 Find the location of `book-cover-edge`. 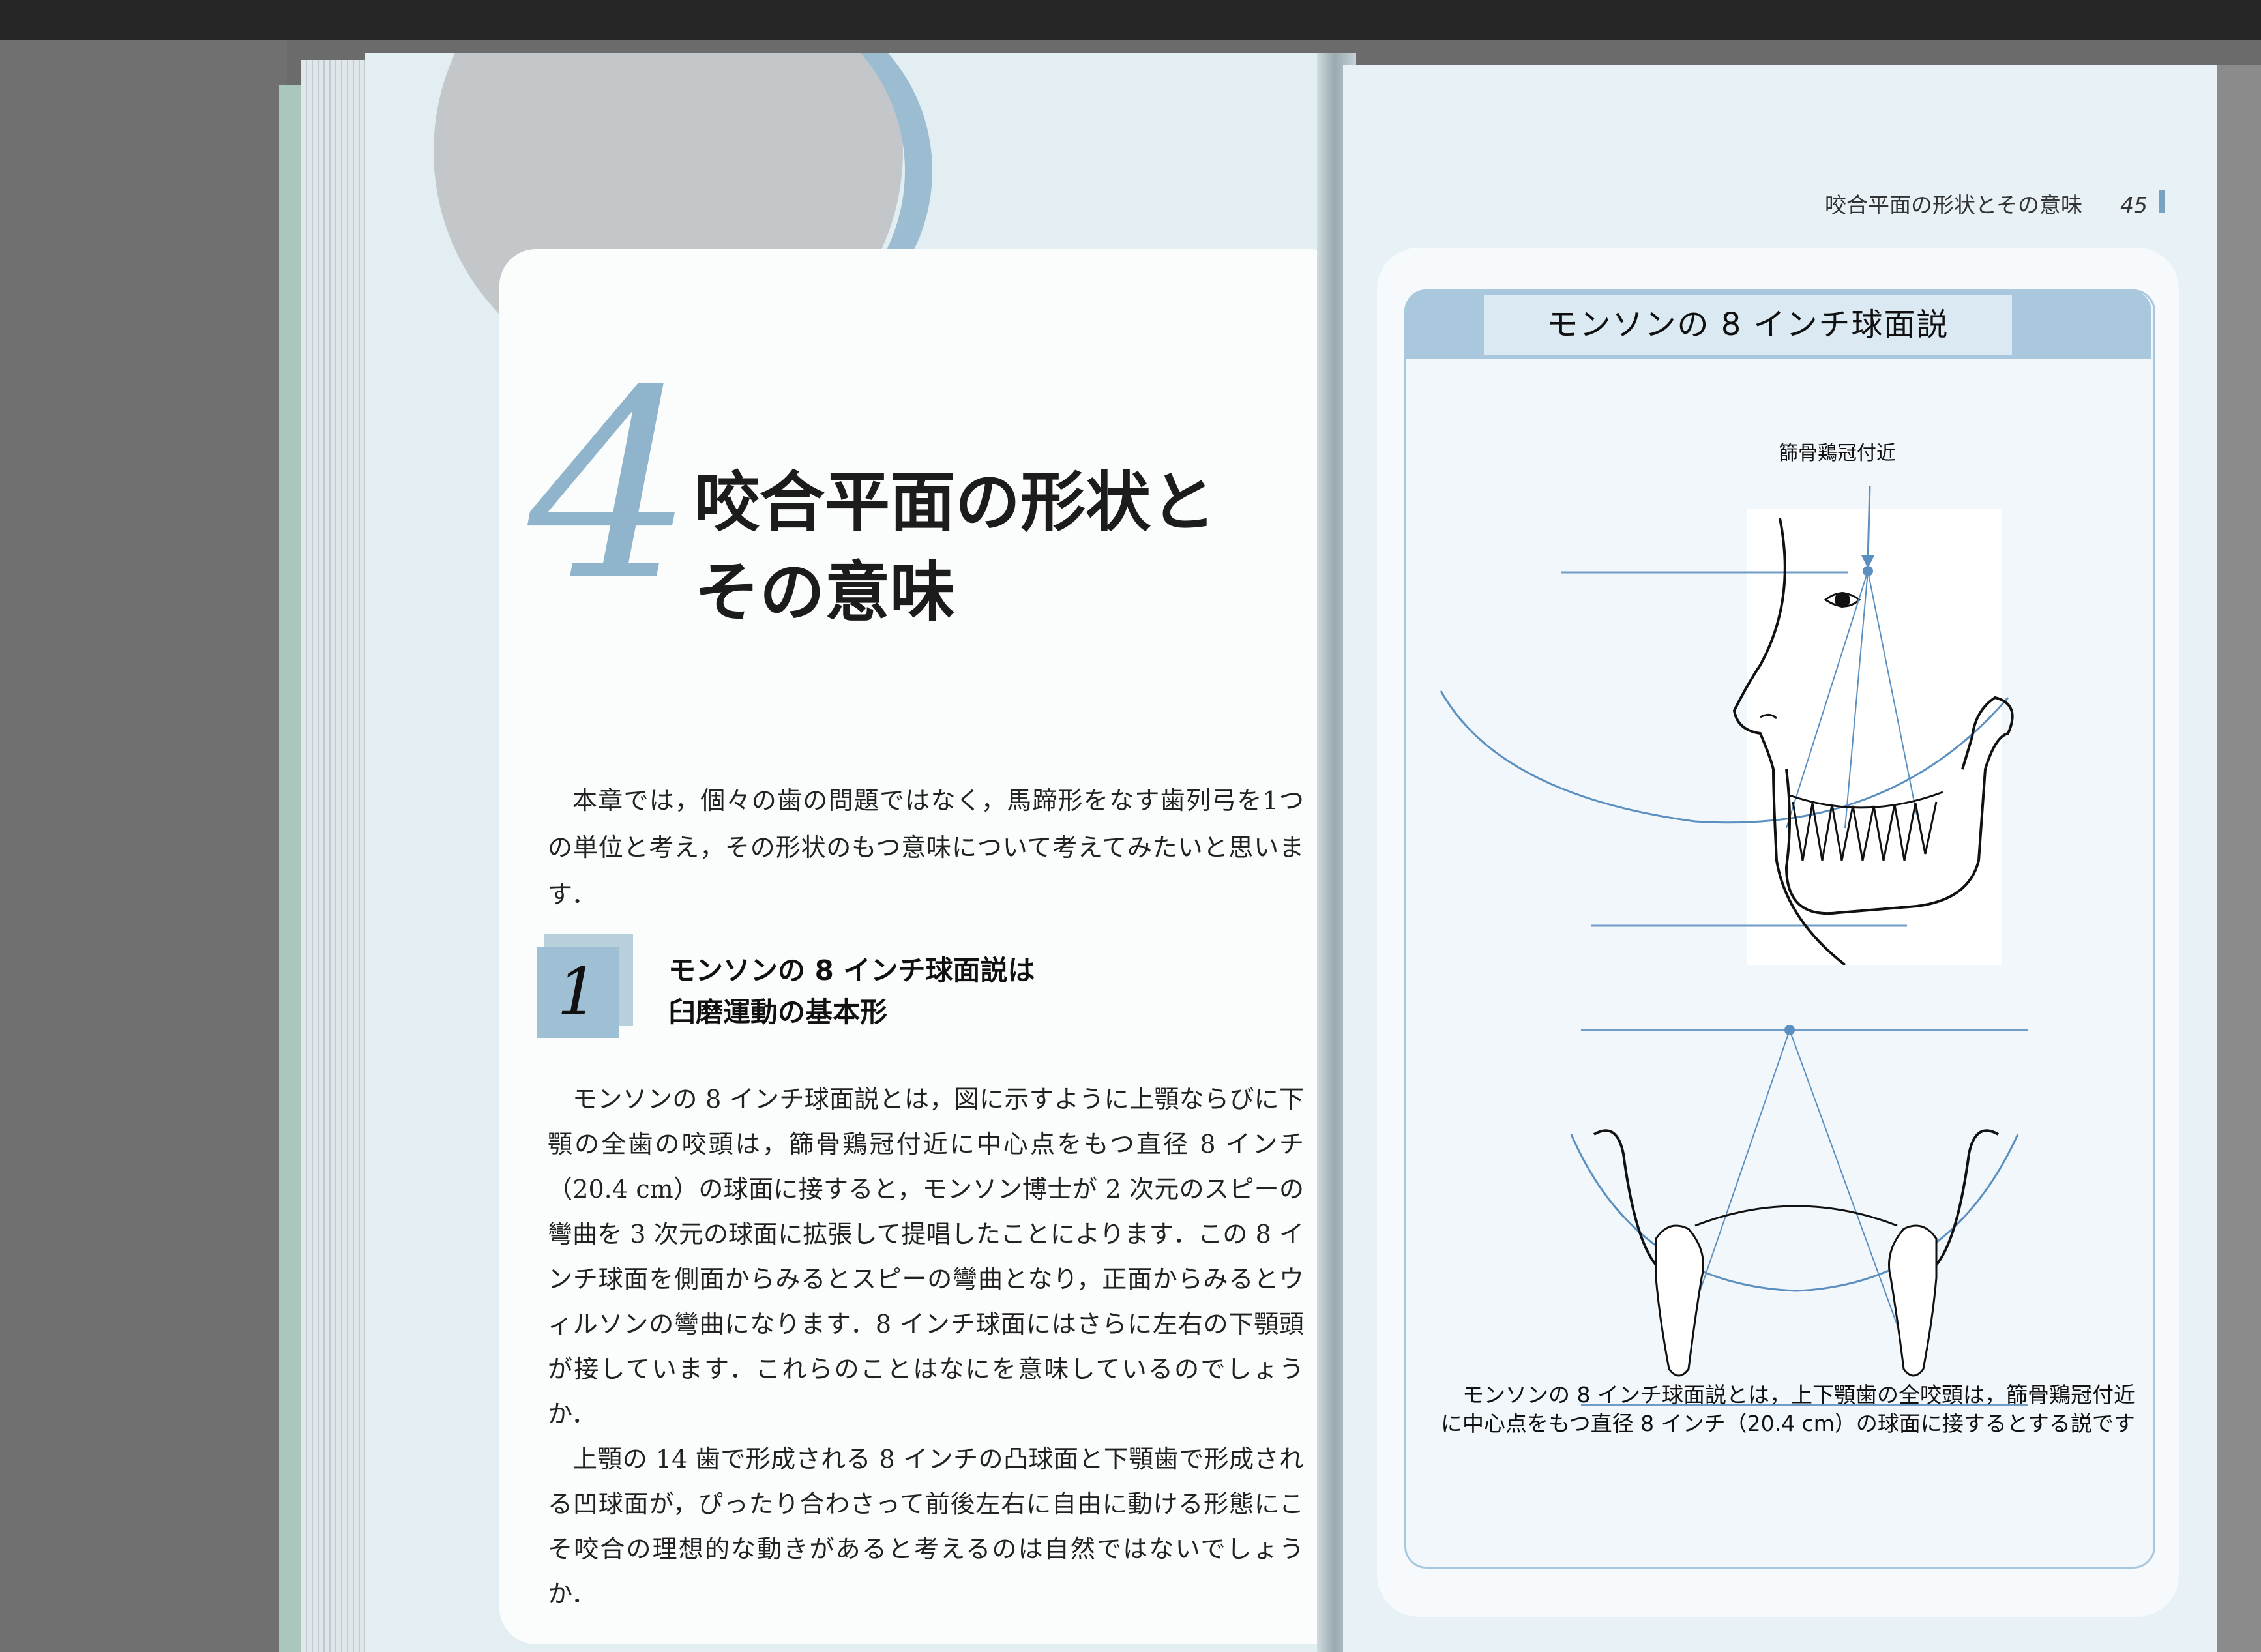

book-cover-edge is located at coordinates (291, 868).